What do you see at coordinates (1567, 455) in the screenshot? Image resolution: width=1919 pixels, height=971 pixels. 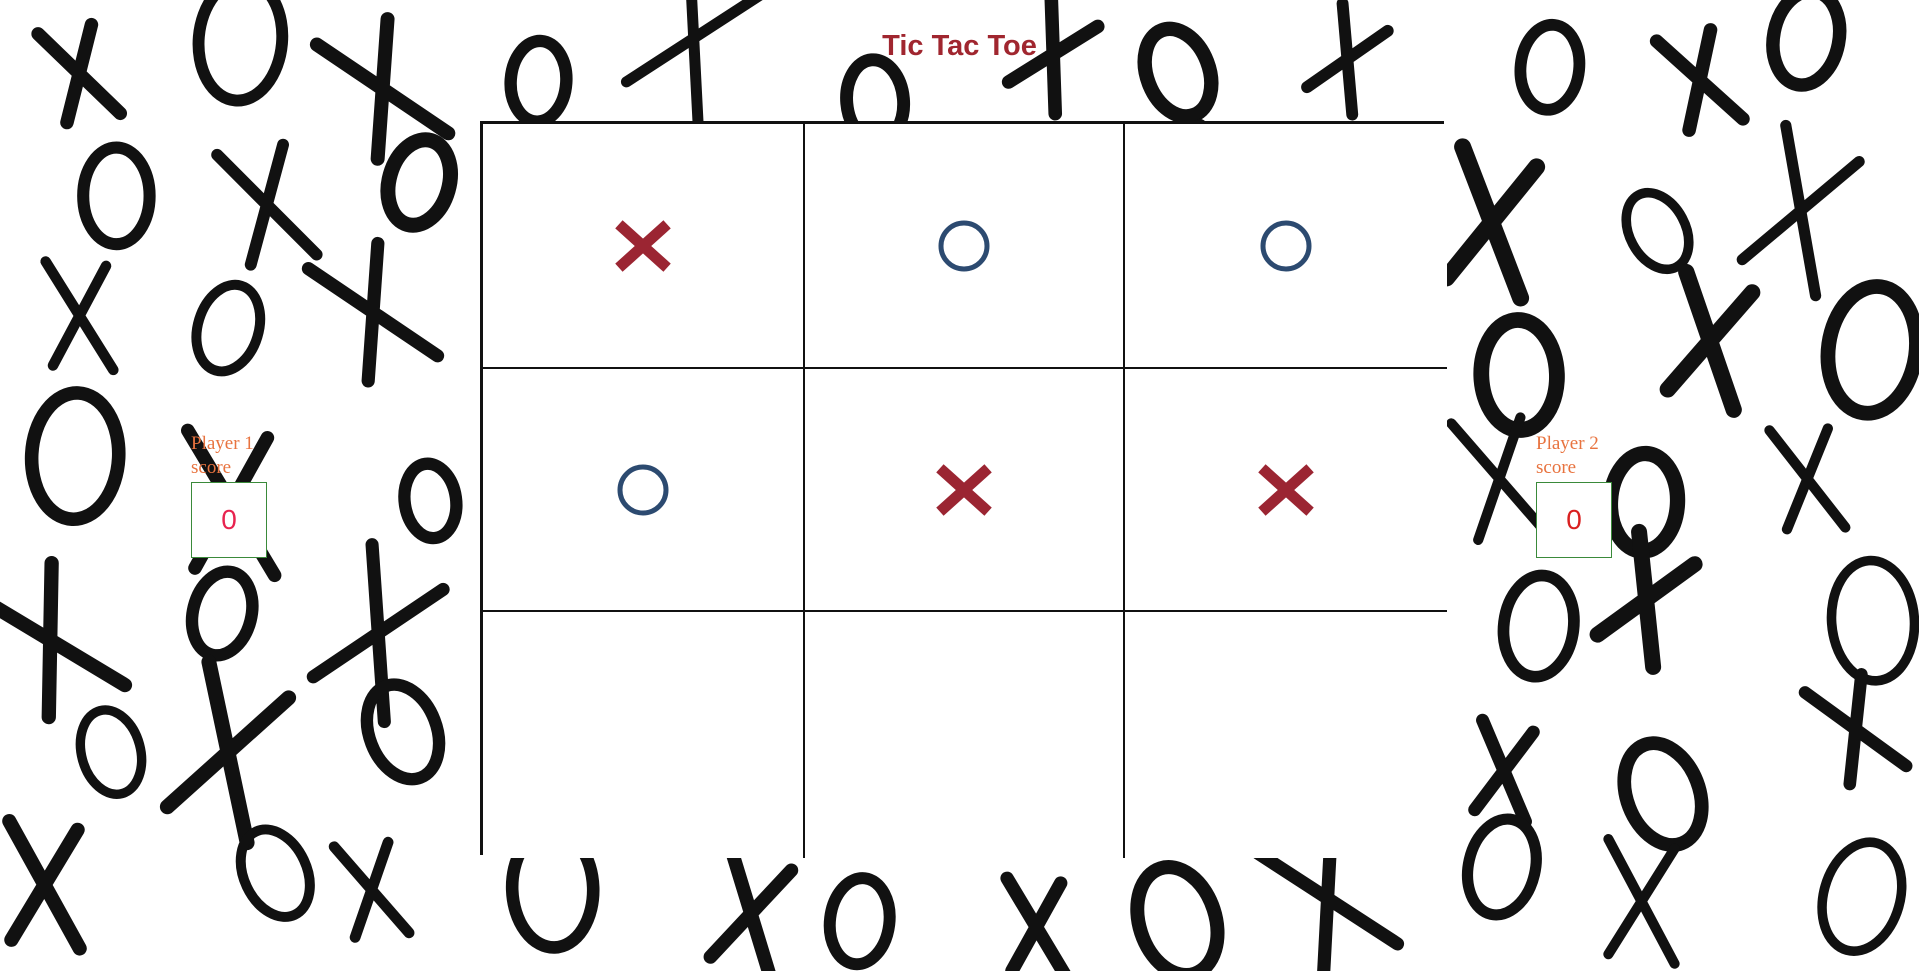 I see `player-2-score-label: Player 2 score` at bounding box center [1567, 455].